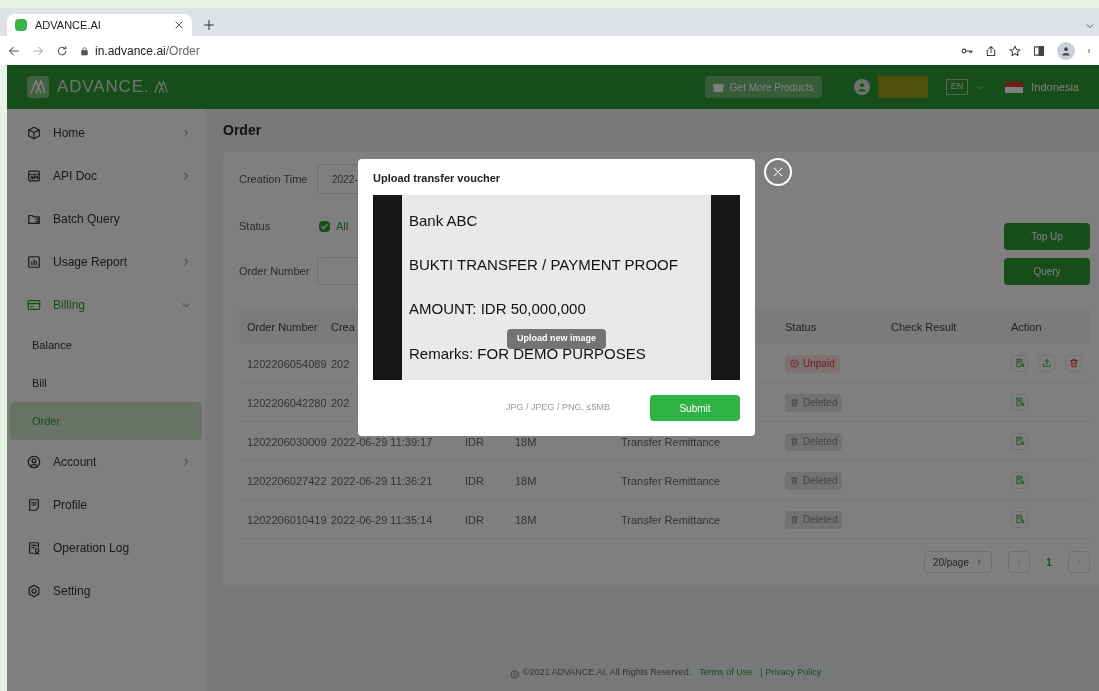 This screenshot has height=691, width=1099. What do you see at coordinates (474, 442) in the screenshot?
I see `table-cell: IDR` at bounding box center [474, 442].